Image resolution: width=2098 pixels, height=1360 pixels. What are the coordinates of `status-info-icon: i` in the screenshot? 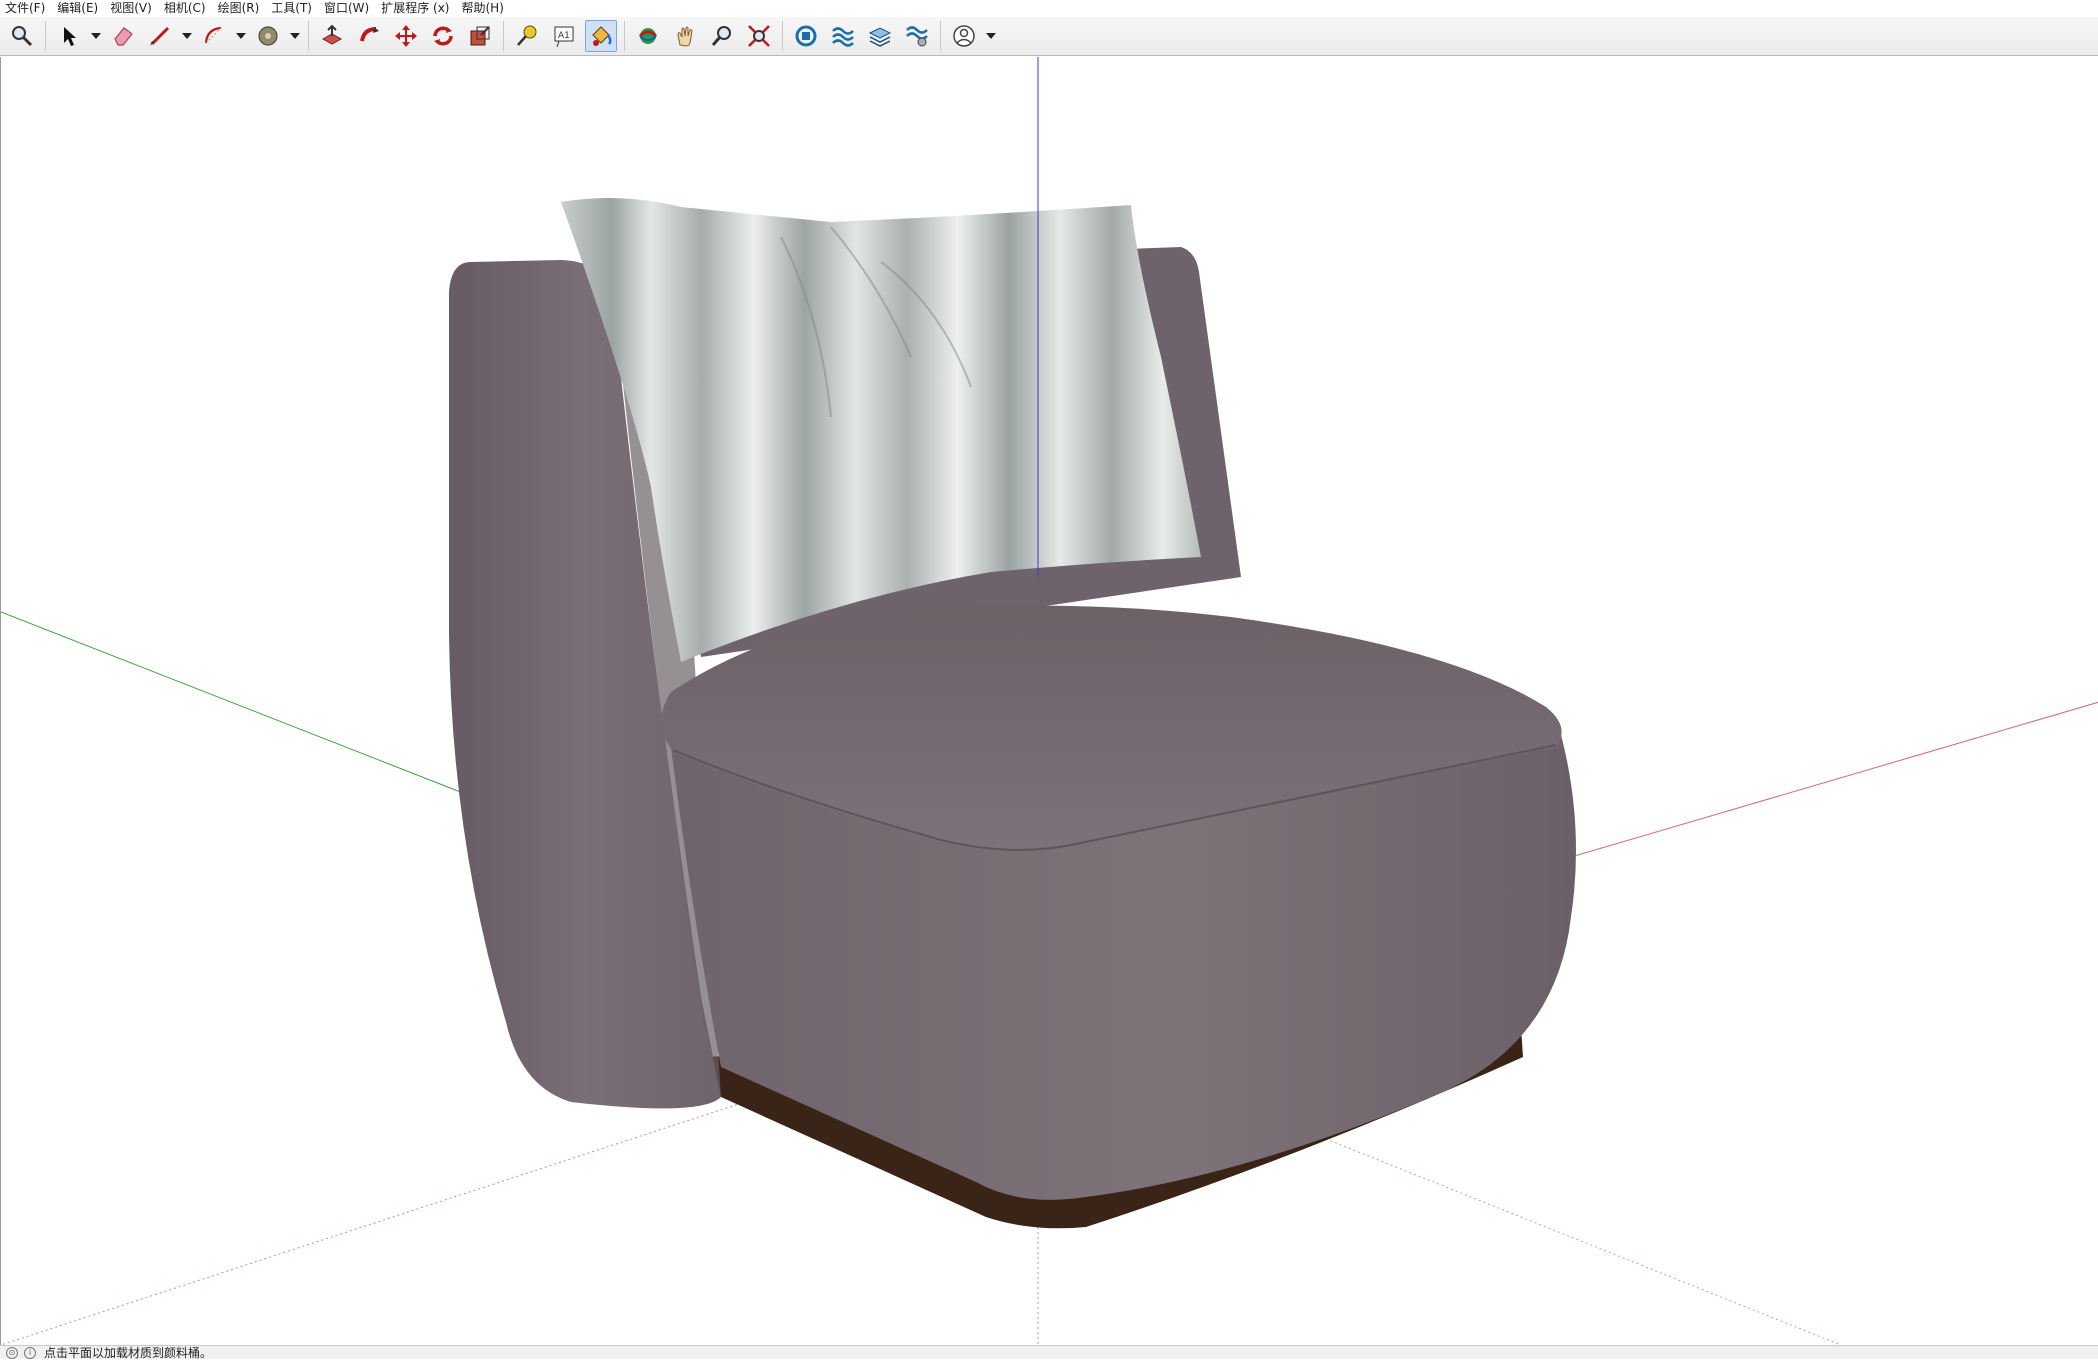 It's located at (30, 1352).